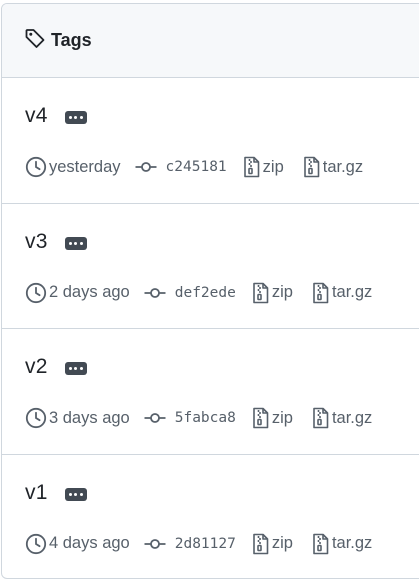 This screenshot has width=419, height=580. What do you see at coordinates (205, 418) in the screenshot?
I see `commit-sha: 5fabca8` at bounding box center [205, 418].